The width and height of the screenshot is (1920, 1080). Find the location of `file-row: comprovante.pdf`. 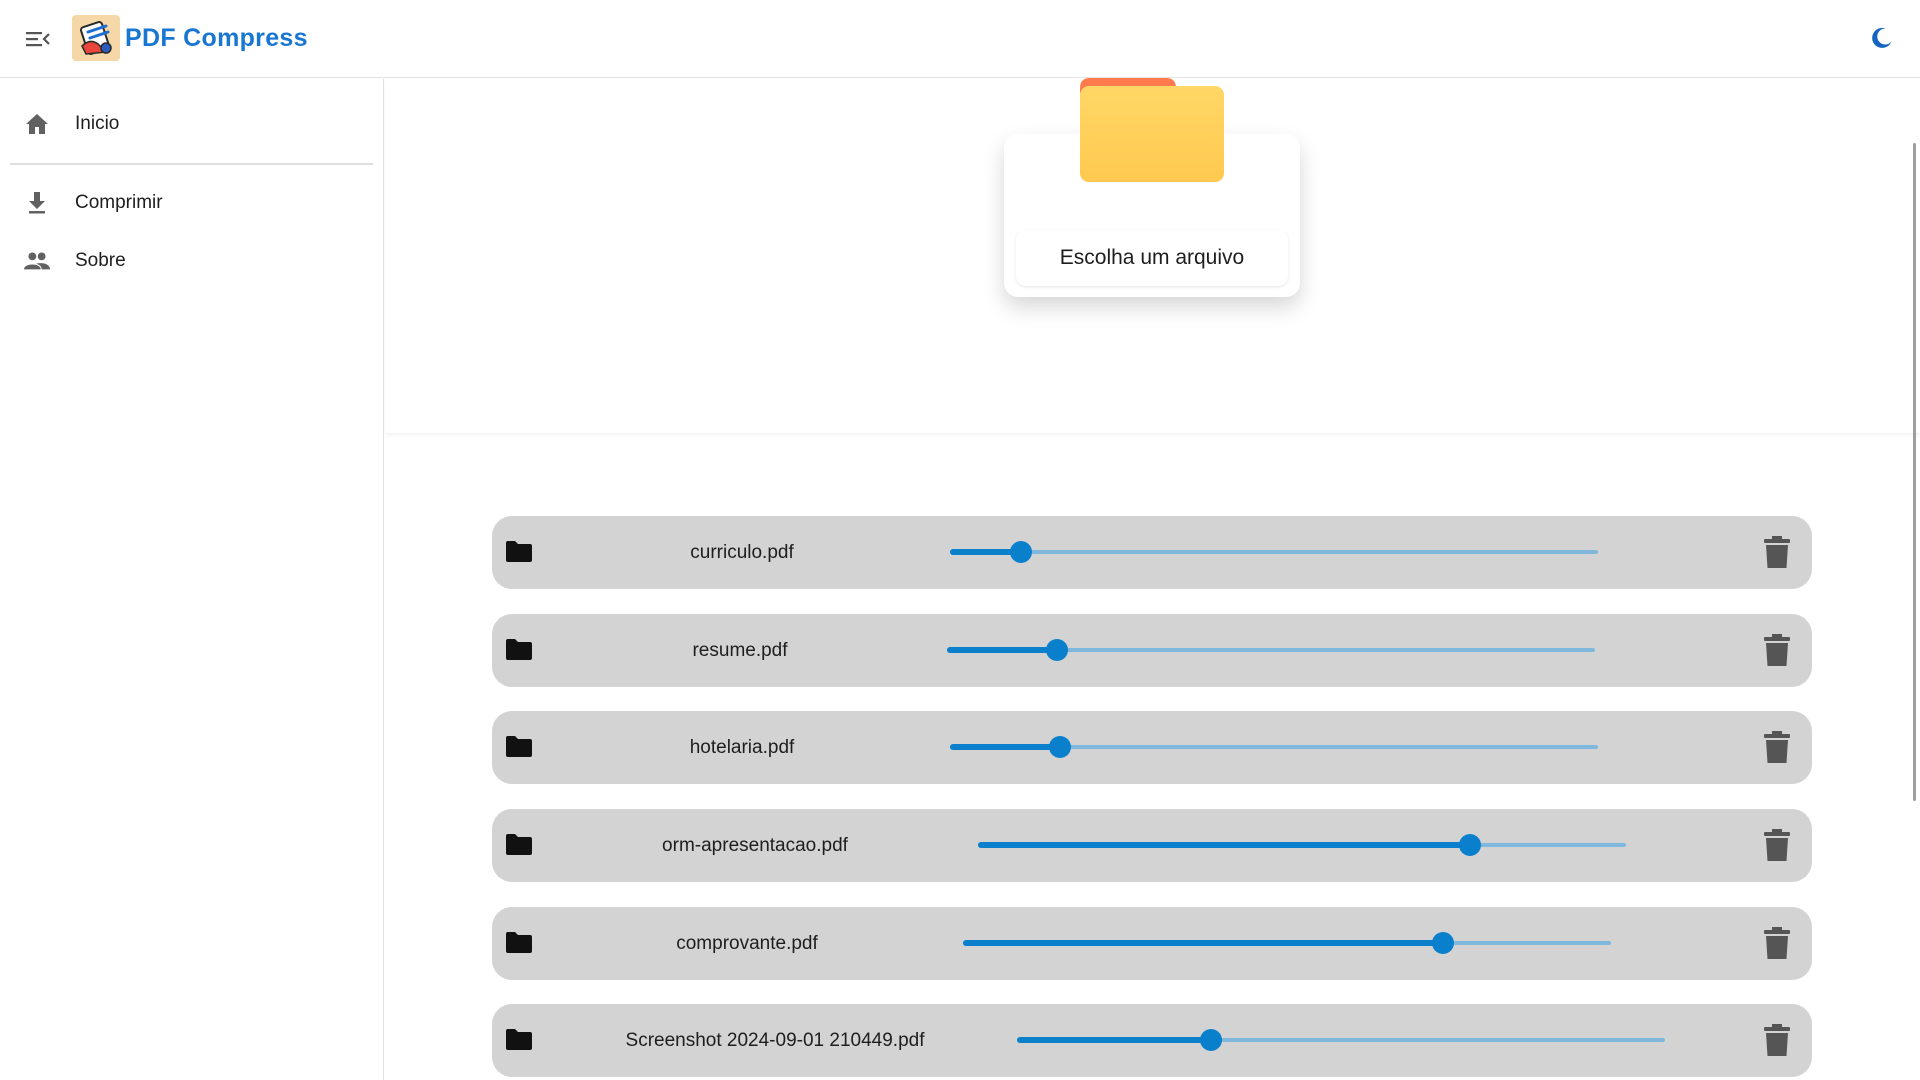

file-row: comprovante.pdf is located at coordinates (1152, 943).